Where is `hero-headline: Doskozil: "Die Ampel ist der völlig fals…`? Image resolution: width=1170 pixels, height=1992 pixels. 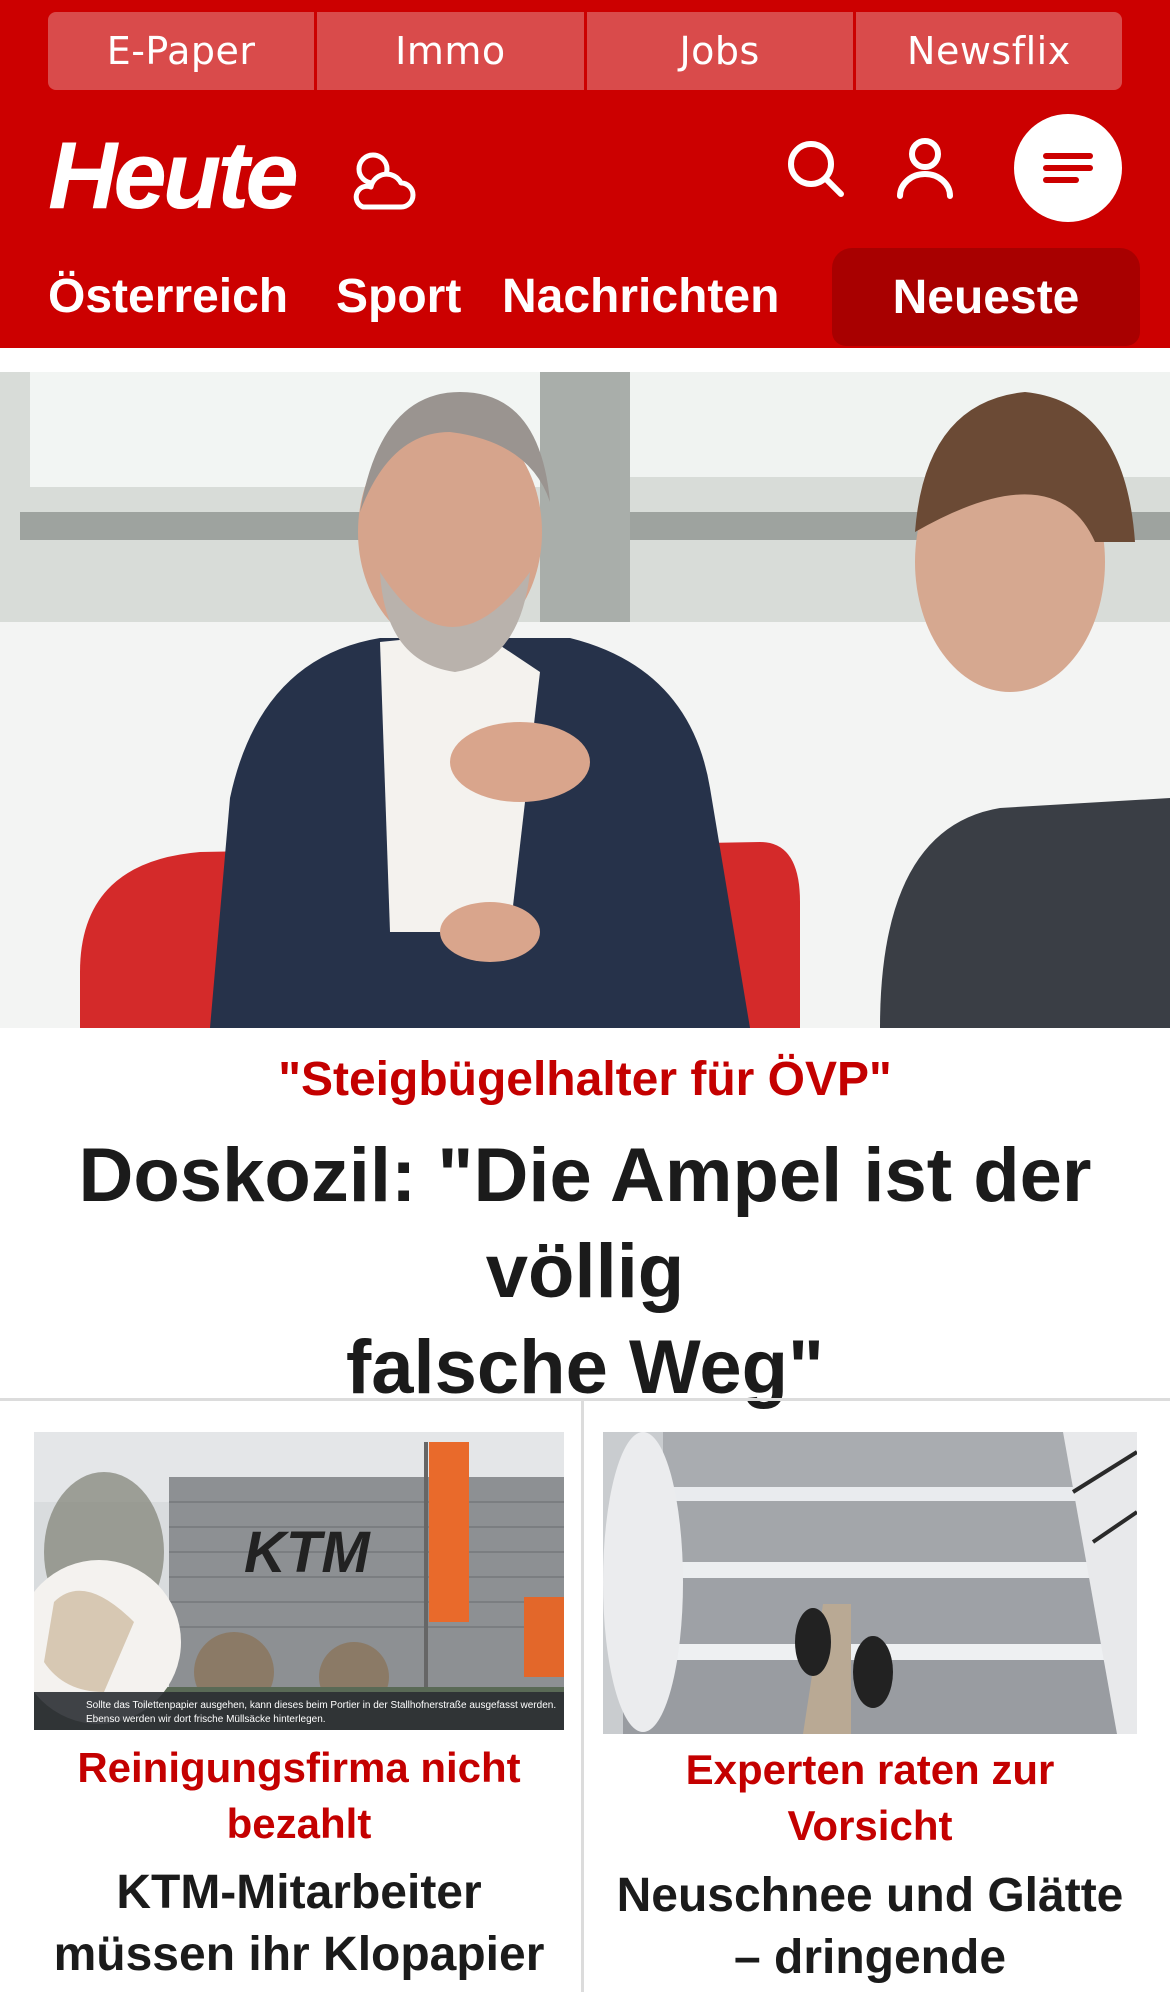
hero-headline: Doskozil: "Die Ampel ist der völlig fals… is located at coordinates (585, 1272).